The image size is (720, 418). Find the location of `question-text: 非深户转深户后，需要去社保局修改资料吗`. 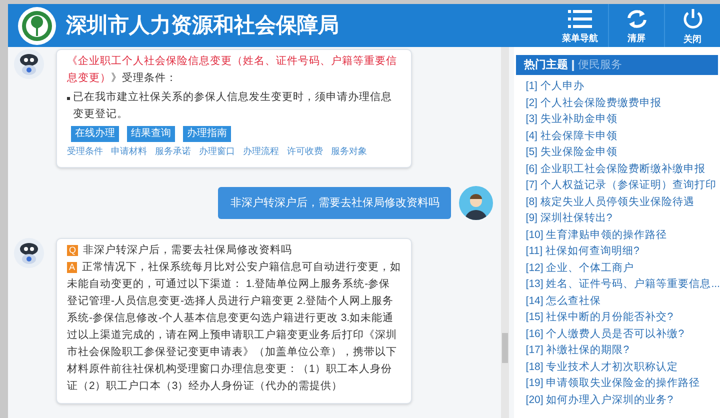

question-text: 非深户转深户后，需要去社保局修改资料吗 is located at coordinates (187, 250).